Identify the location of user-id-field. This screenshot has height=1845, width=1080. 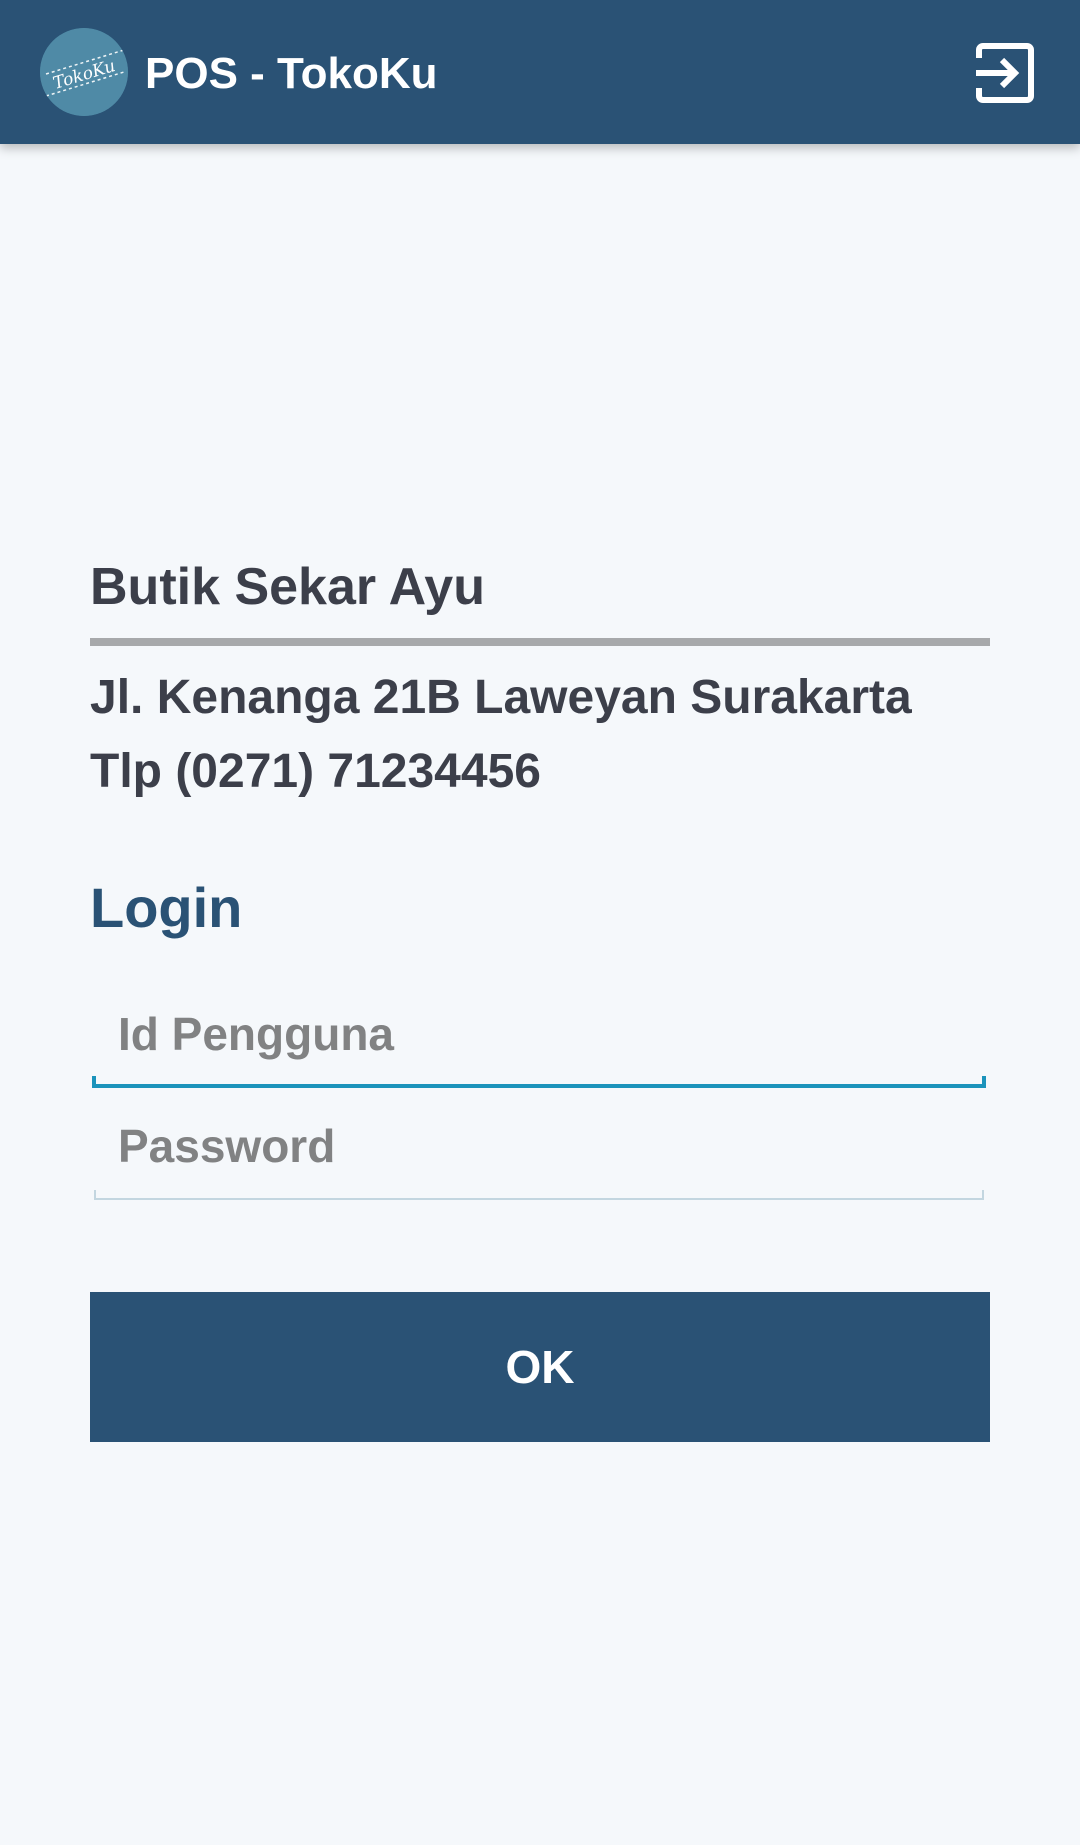
(539, 1041).